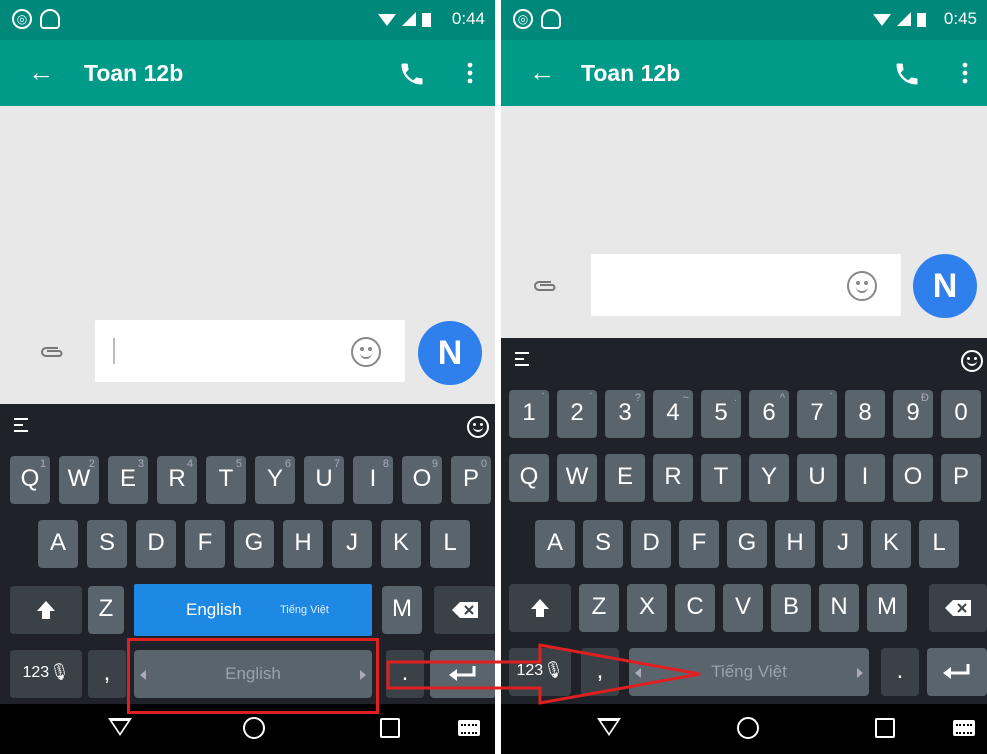 The image size is (987, 754). I want to click on spacebar: English, so click(253, 674).